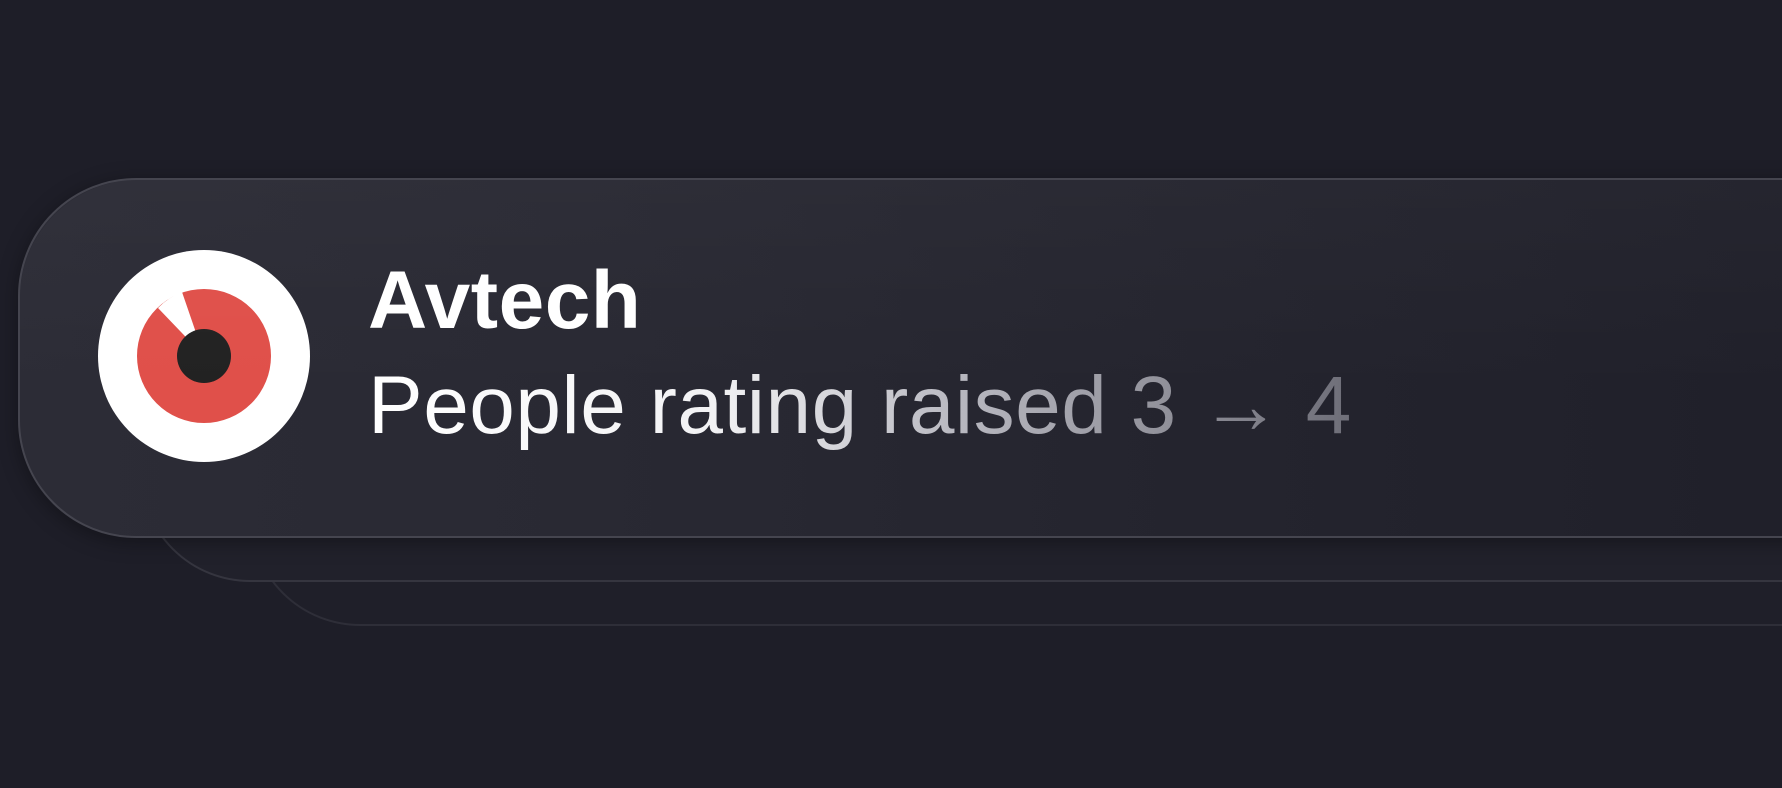 This screenshot has height=788, width=1782. I want to click on notification-message: People rating raised 3 → 4, so click(860, 406).